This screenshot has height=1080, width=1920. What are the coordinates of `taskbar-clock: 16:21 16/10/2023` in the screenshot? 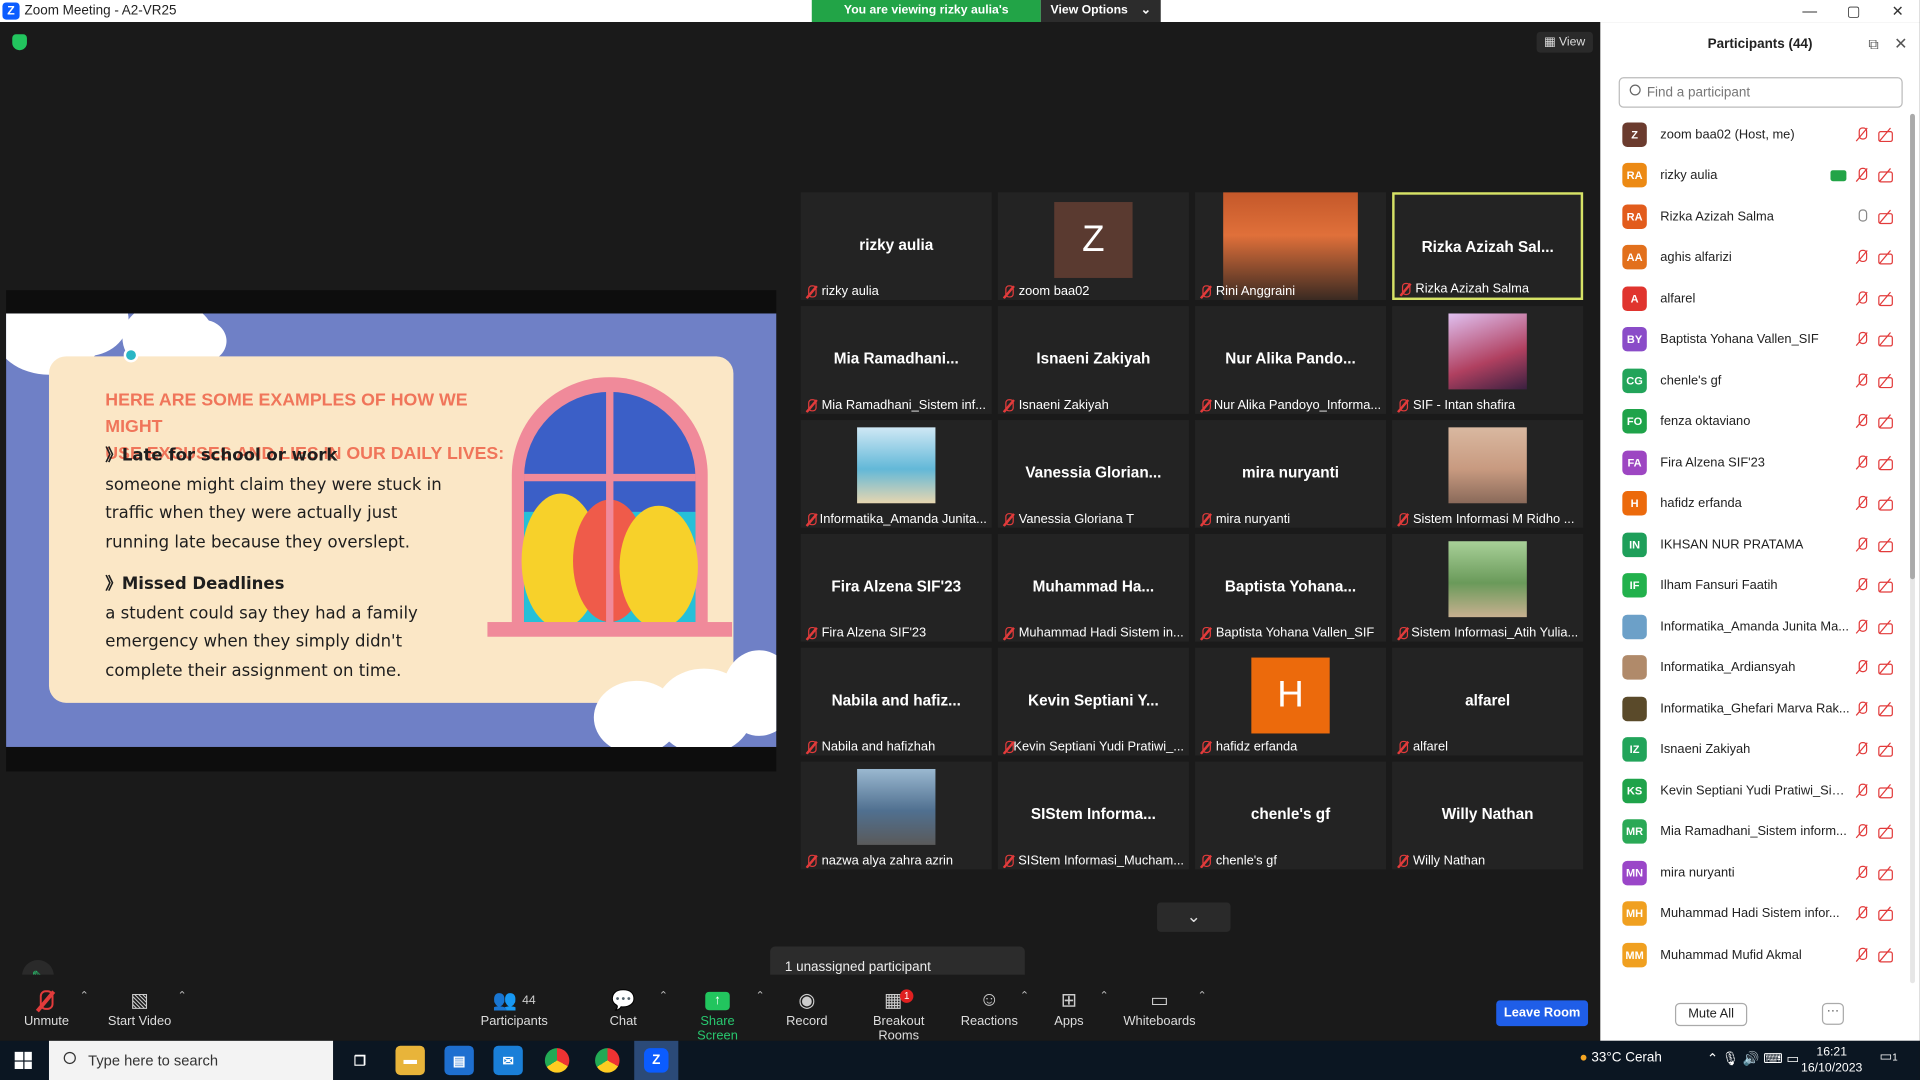 It's located at (1832, 1060).